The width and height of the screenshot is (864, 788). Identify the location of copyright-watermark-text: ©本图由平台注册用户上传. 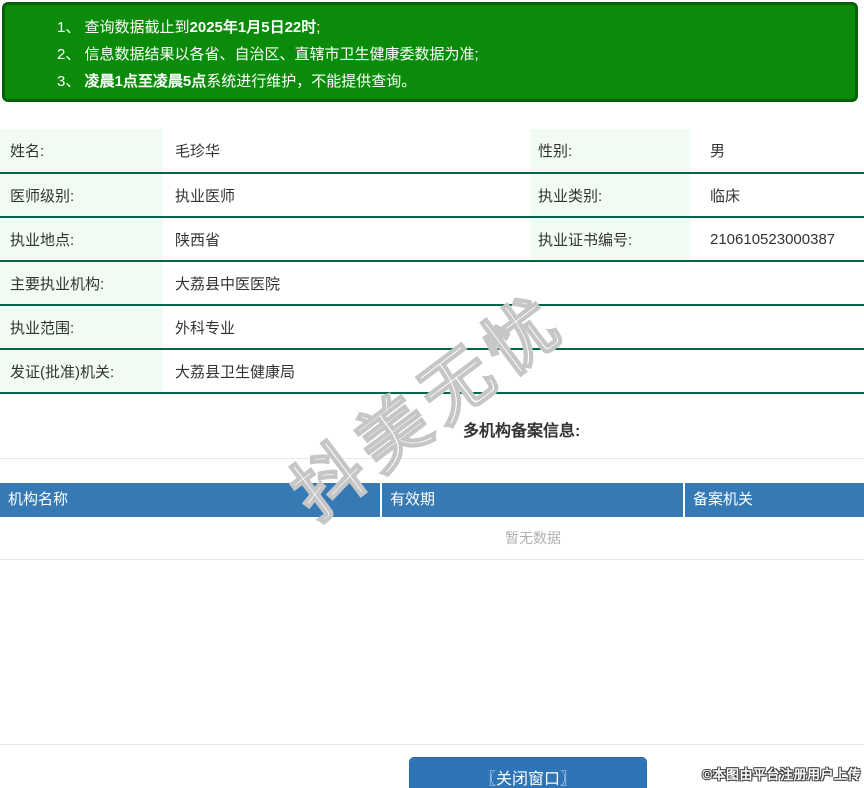
(781, 774).